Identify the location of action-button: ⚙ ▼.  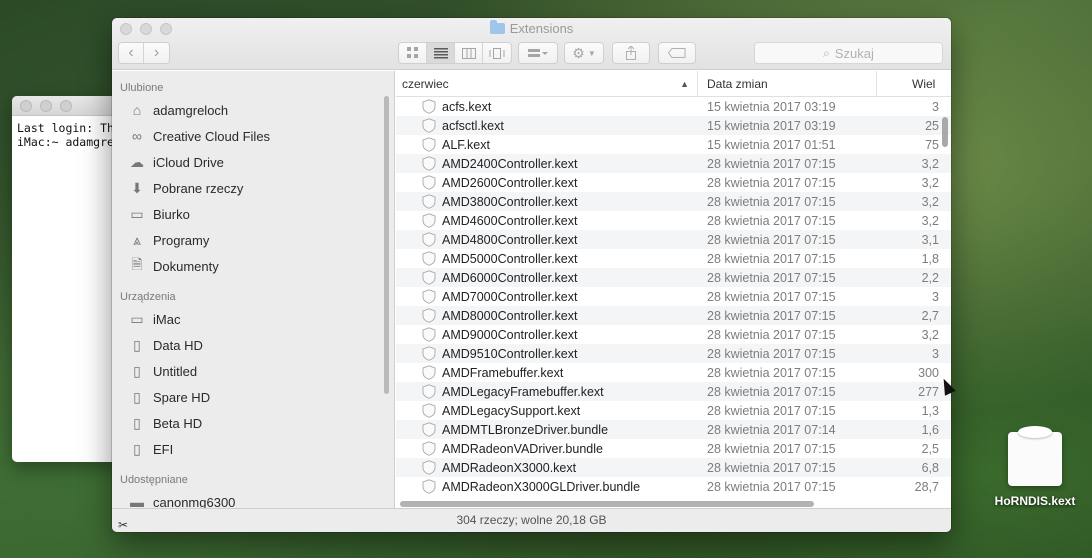
(584, 53).